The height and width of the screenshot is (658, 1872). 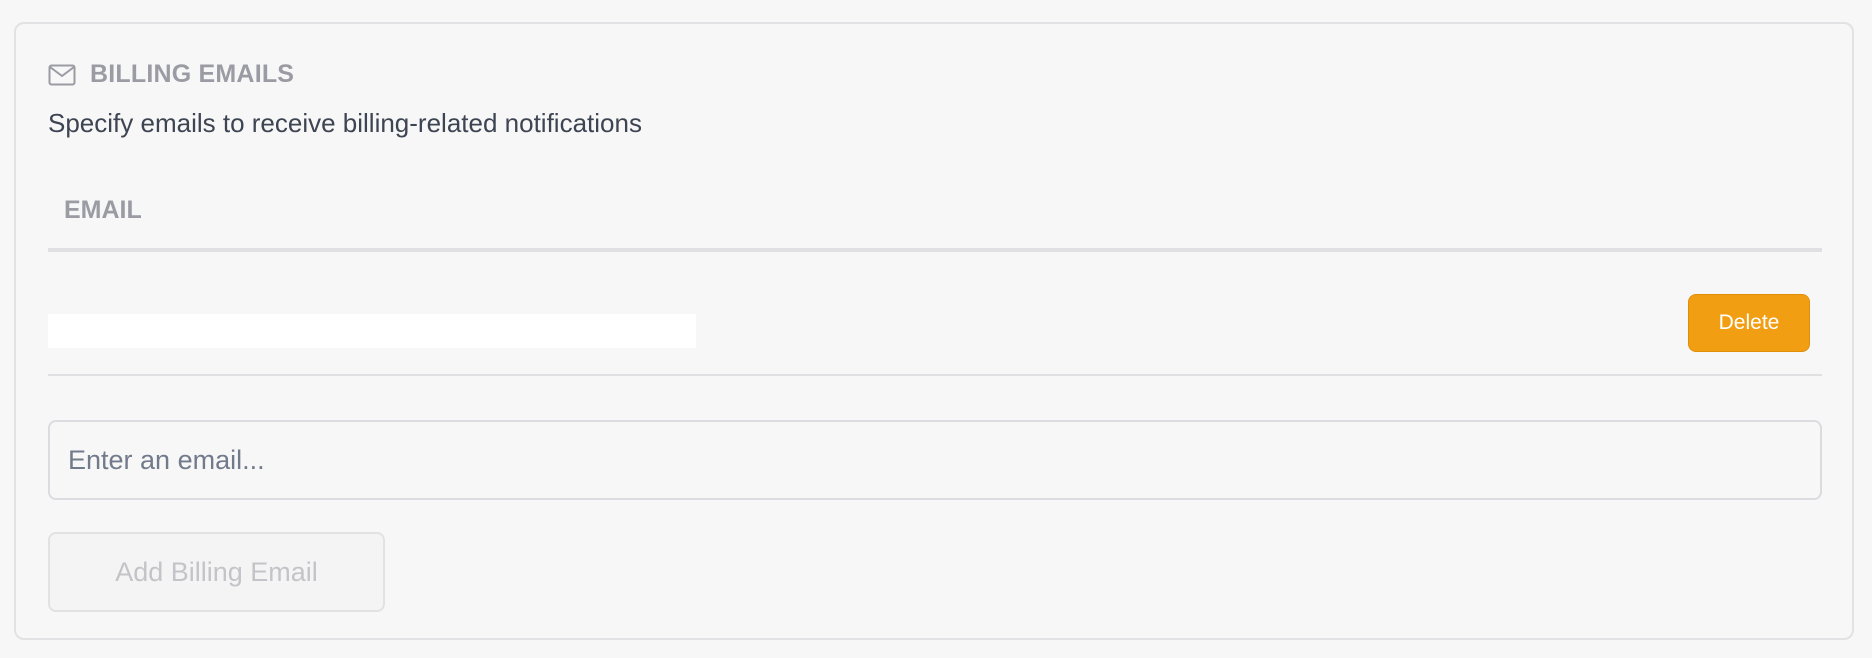 I want to click on delete-button: Delete, so click(x=1749, y=323).